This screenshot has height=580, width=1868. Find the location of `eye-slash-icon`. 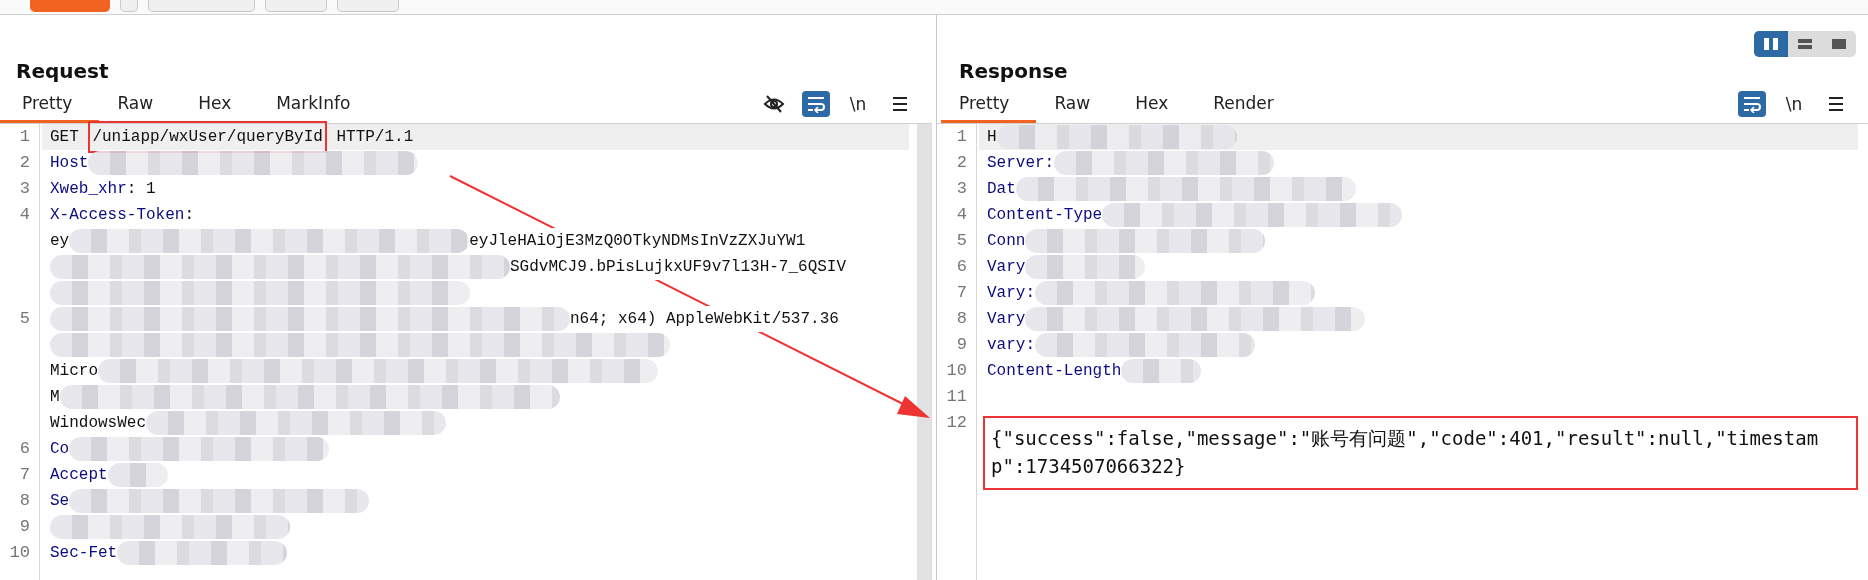

eye-slash-icon is located at coordinates (774, 104).